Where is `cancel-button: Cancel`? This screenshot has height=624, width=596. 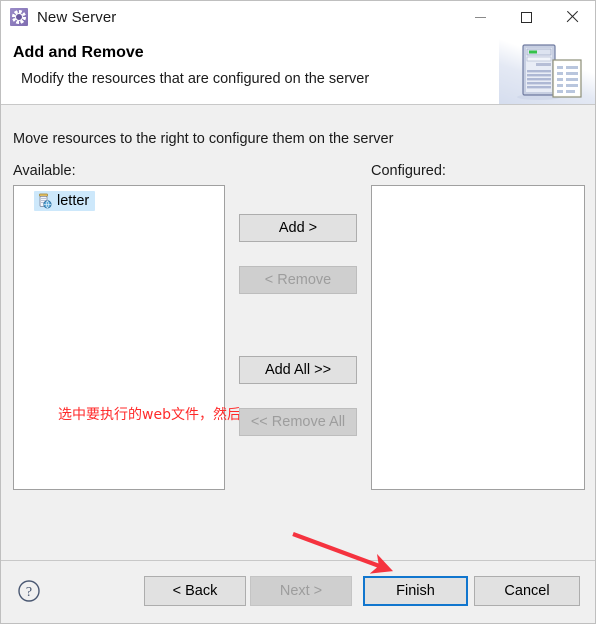
cancel-button: Cancel is located at coordinates (527, 591).